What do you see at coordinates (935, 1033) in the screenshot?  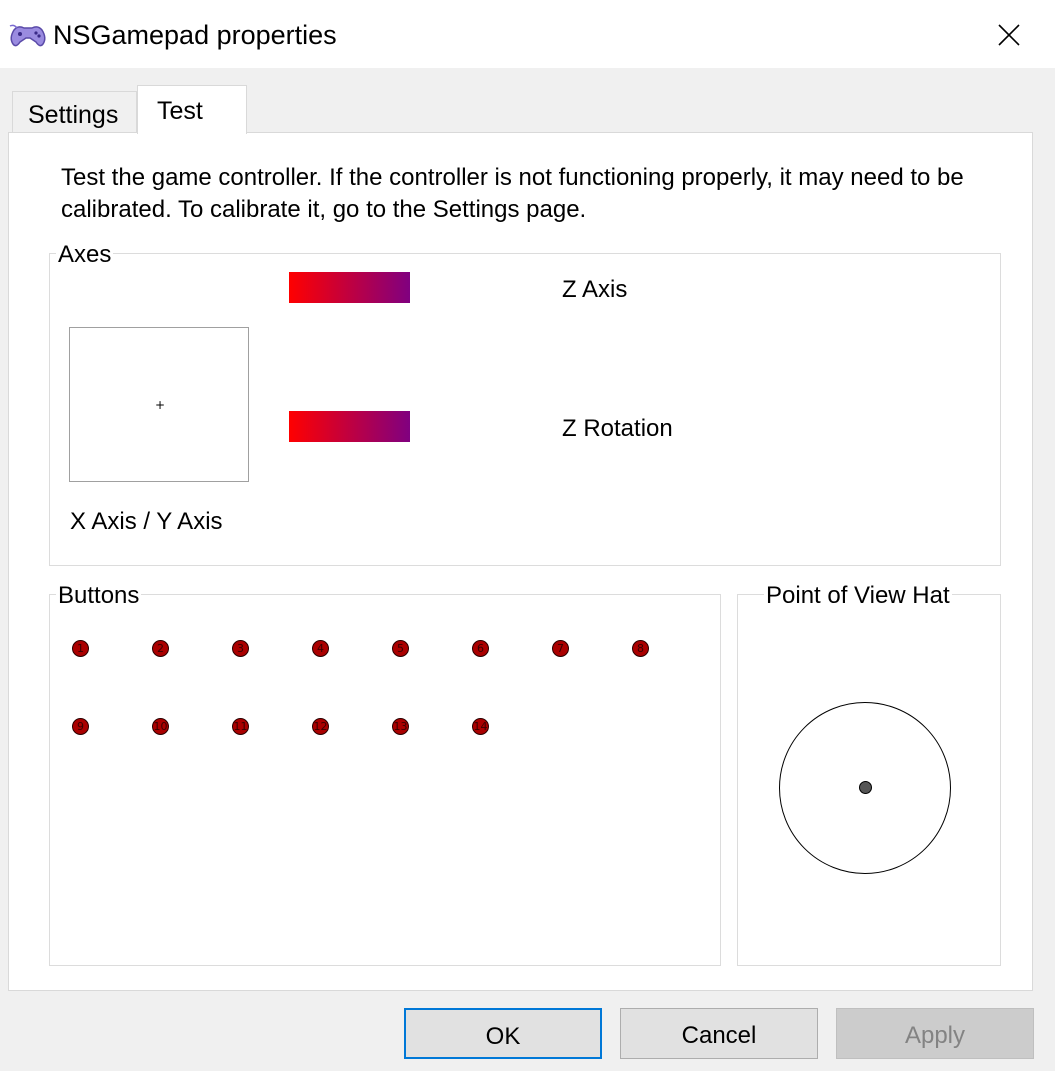 I see `apply-button: Apply` at bounding box center [935, 1033].